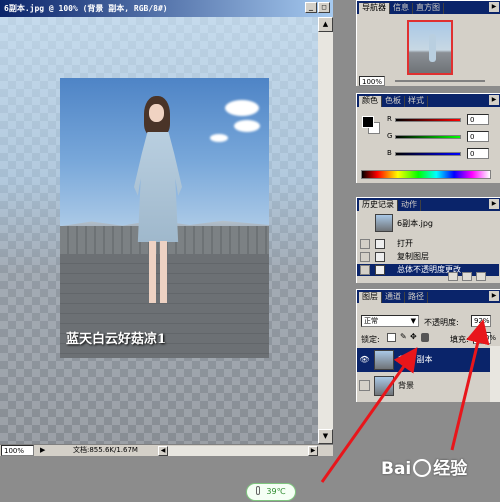  What do you see at coordinates (368, 122) in the screenshot?
I see `foreground-color-swatch` at bounding box center [368, 122].